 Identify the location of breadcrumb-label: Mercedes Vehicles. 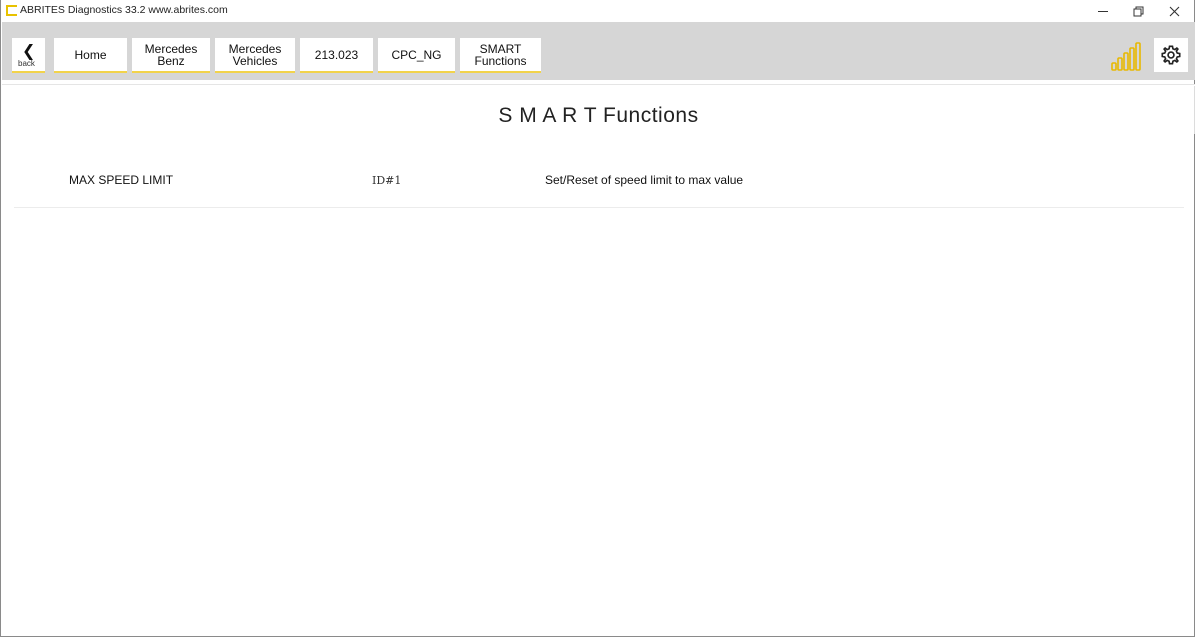
(255, 54).